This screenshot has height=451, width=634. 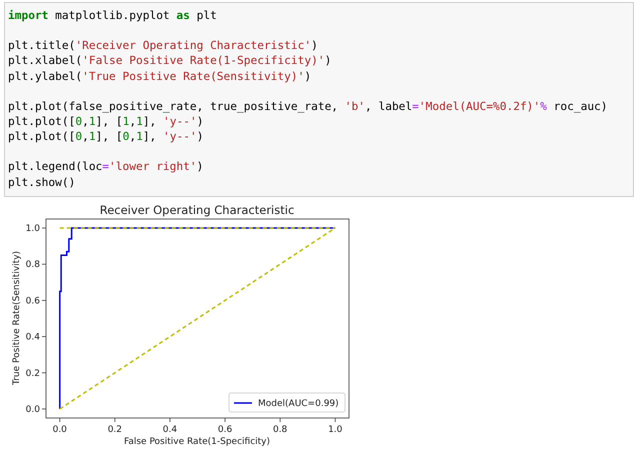 I want to click on x-axis-label: False Positive Rate(1-Specificity), so click(x=197, y=442).